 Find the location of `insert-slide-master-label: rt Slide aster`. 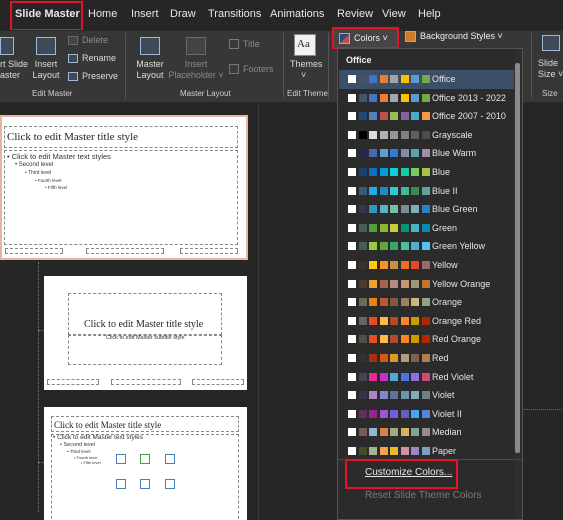

insert-slide-master-label: rt Slide aster is located at coordinates (14, 70).